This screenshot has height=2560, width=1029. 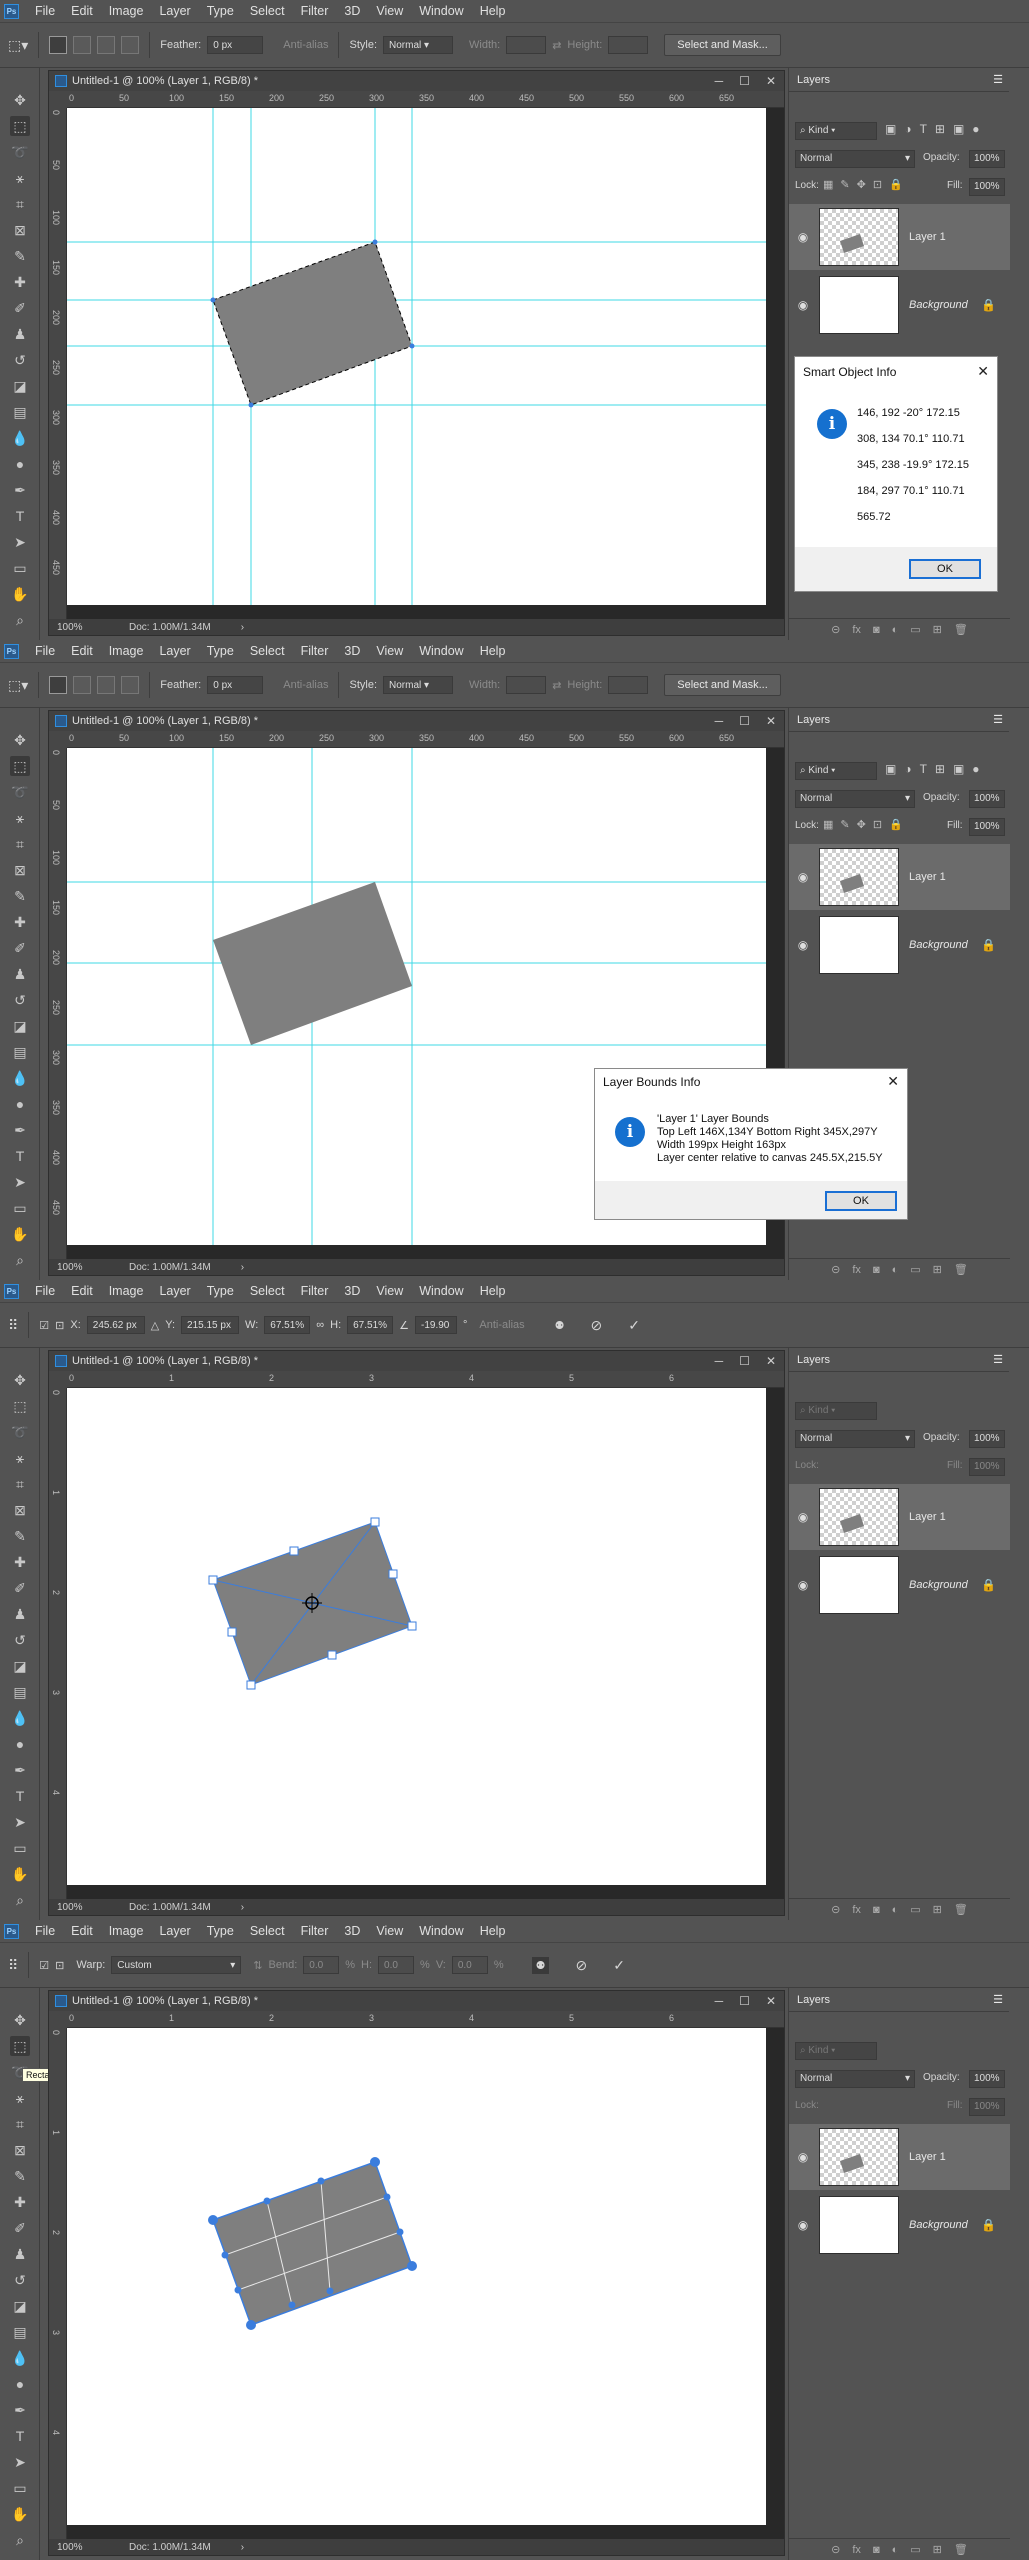 What do you see at coordinates (44, 1325) in the screenshot?
I see `reference-point-checkbox: ☑` at bounding box center [44, 1325].